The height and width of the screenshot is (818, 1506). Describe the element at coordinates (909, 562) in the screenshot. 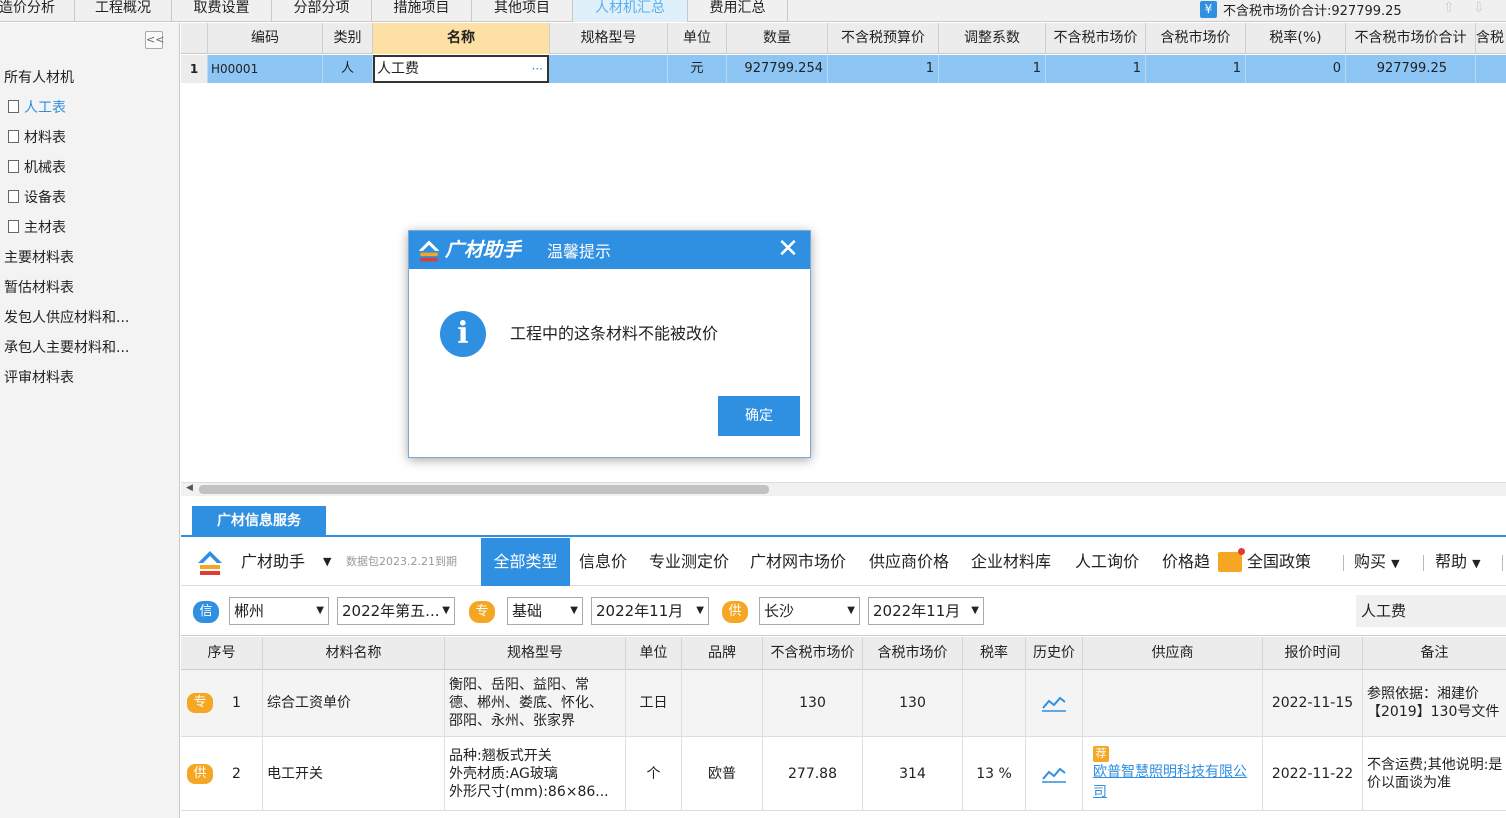

I see `tab-supplier-price: 供应商价格` at that location.